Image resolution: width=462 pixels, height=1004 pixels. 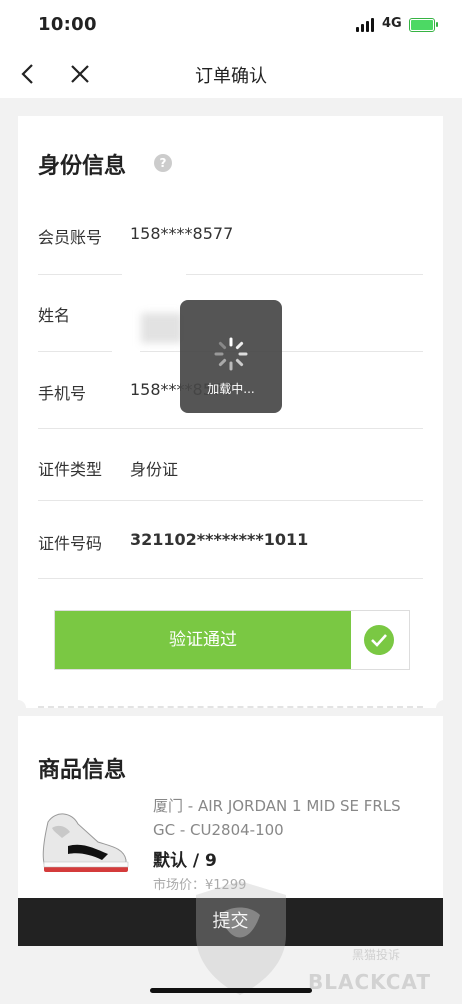 I want to click on verify-passed-button: 验证通过, so click(x=203, y=640).